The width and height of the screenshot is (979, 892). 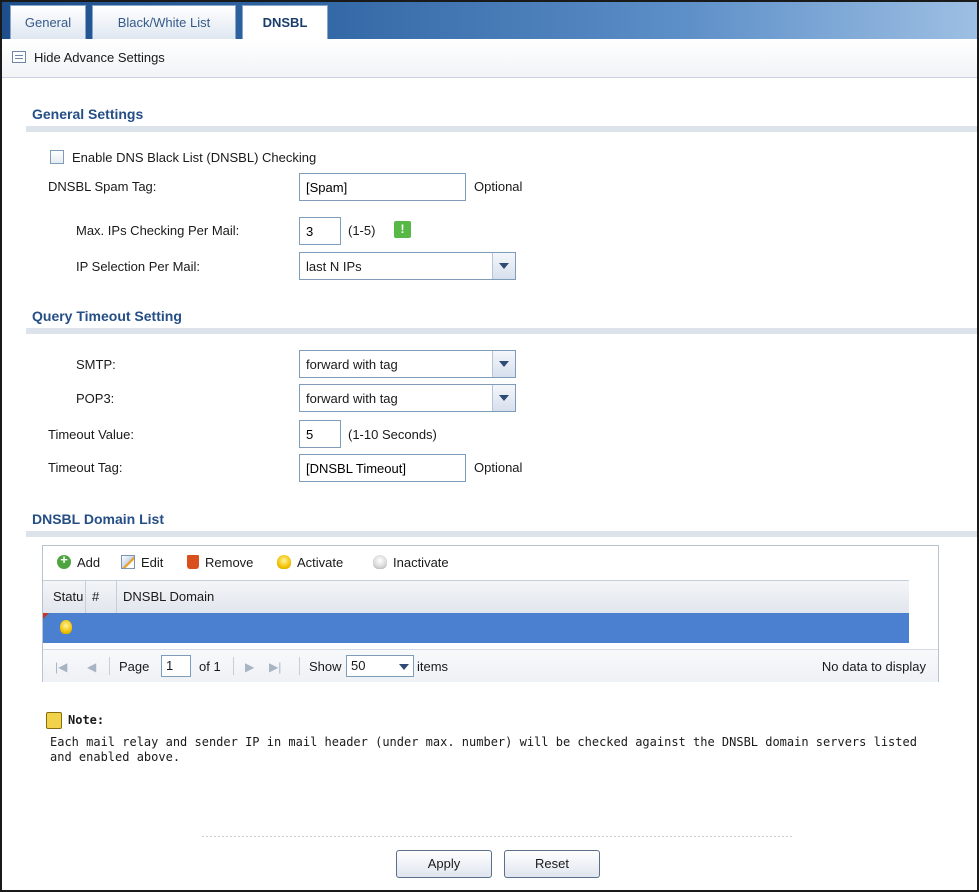 I want to click on enable-dnsbl-label: Enable DNS Black List (DNSBL) Checking, so click(x=194, y=157).